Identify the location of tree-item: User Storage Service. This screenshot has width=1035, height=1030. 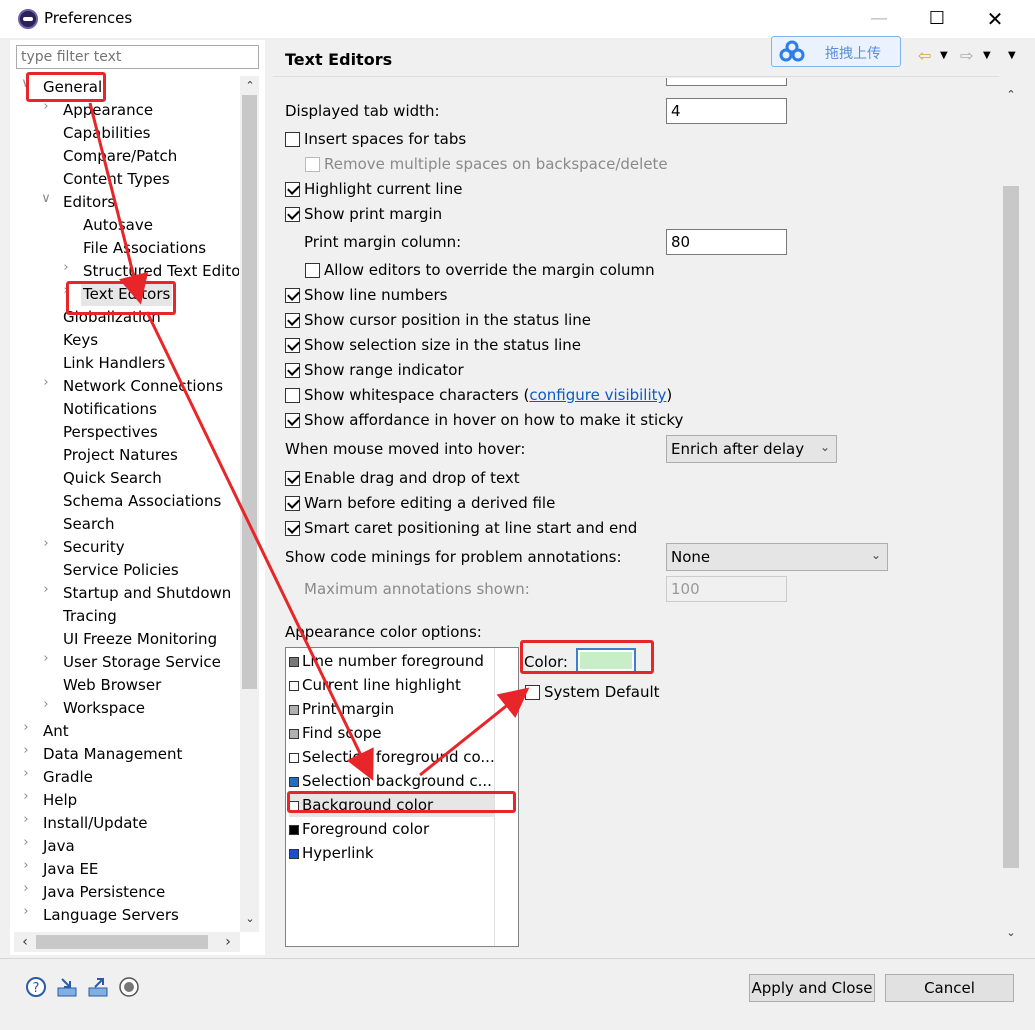
(142, 662).